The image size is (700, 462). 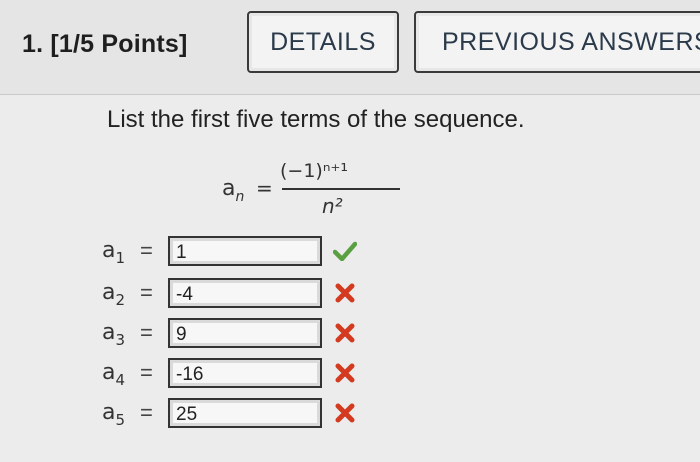 What do you see at coordinates (345, 251) in the screenshot?
I see `check-icon` at bounding box center [345, 251].